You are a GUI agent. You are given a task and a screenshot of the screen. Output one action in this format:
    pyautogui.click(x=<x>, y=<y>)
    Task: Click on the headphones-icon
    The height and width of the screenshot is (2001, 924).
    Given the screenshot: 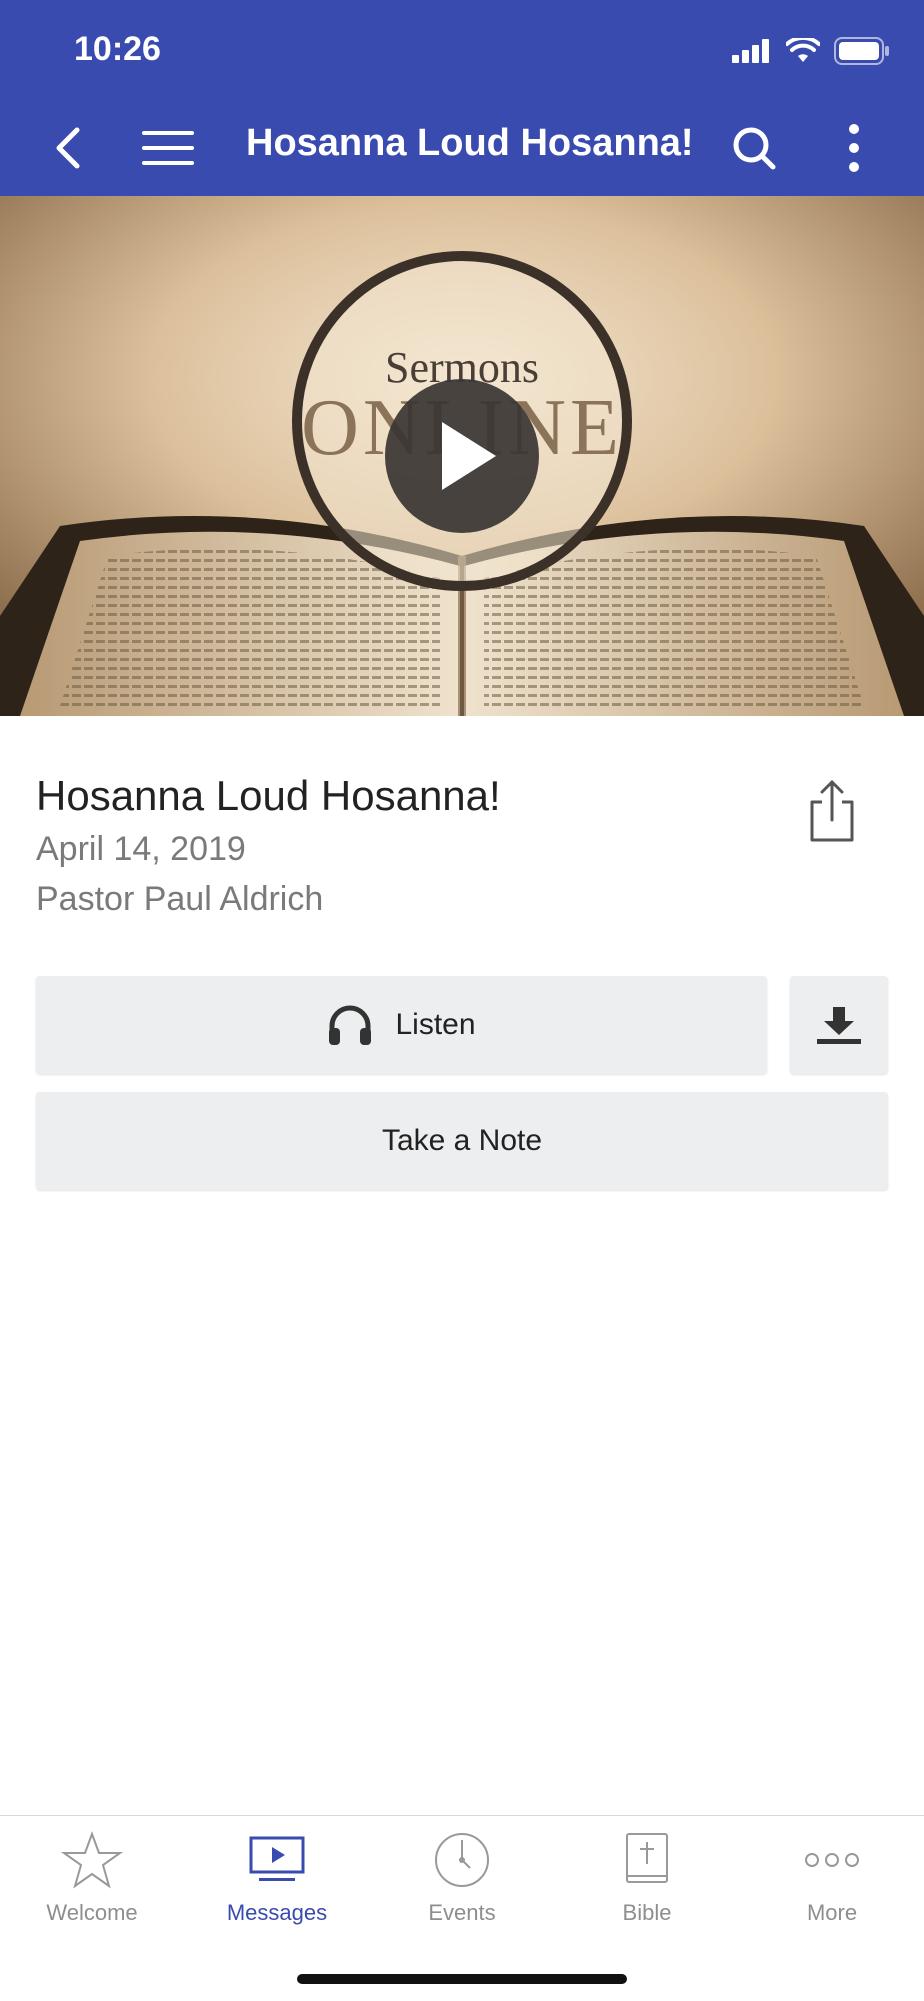 What is the action you would take?
    pyautogui.click(x=350, y=1025)
    